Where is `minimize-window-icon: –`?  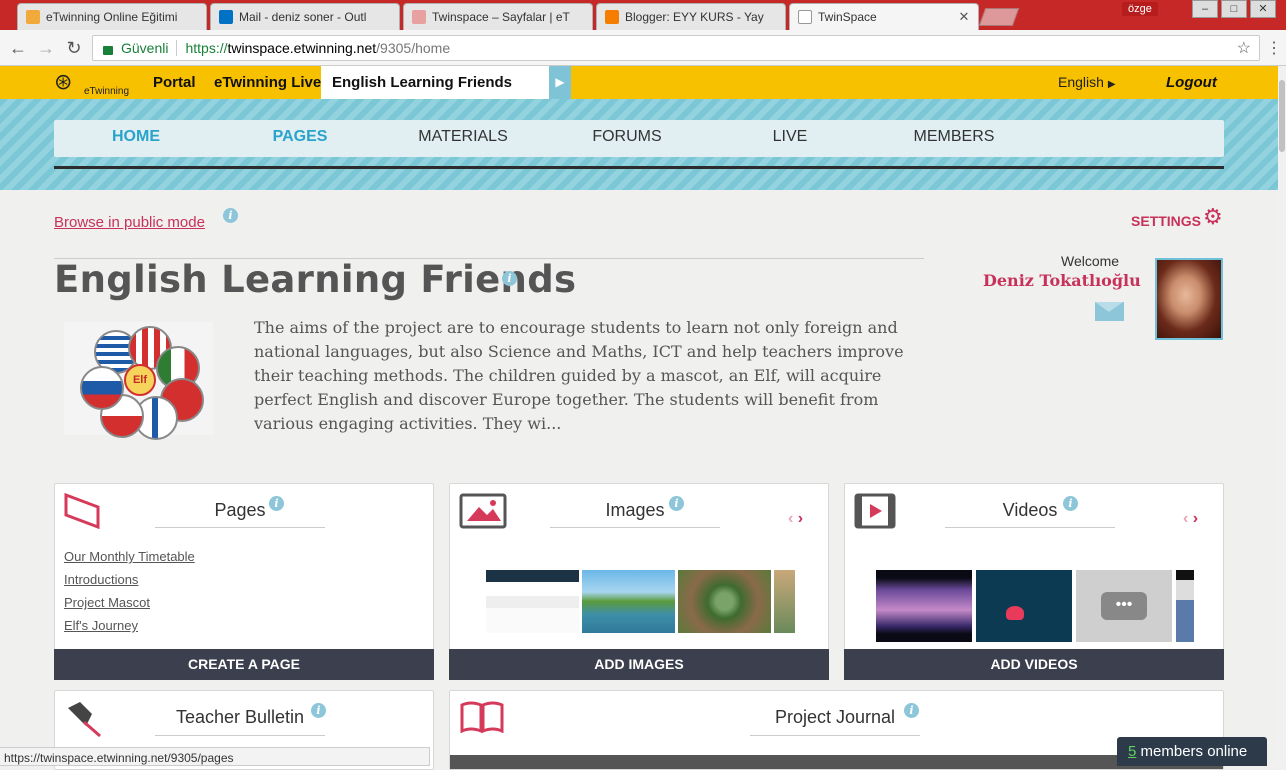
minimize-window-icon: – is located at coordinates (1205, 9).